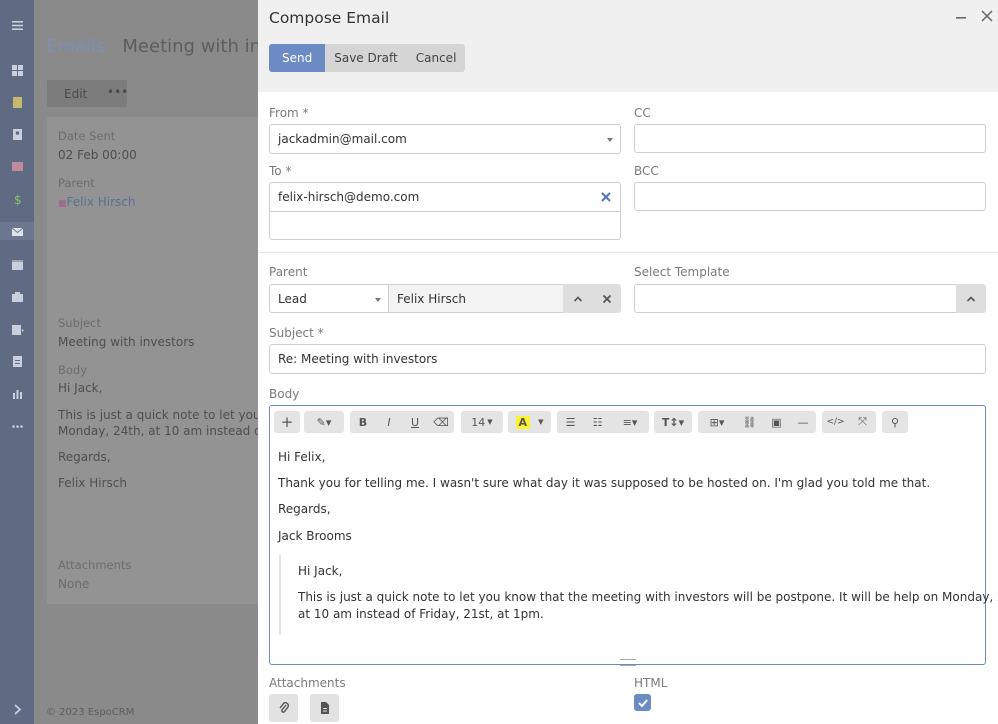 This screenshot has width=998, height=724. I want to click on clear-format-button: ⌫, so click(441, 422).